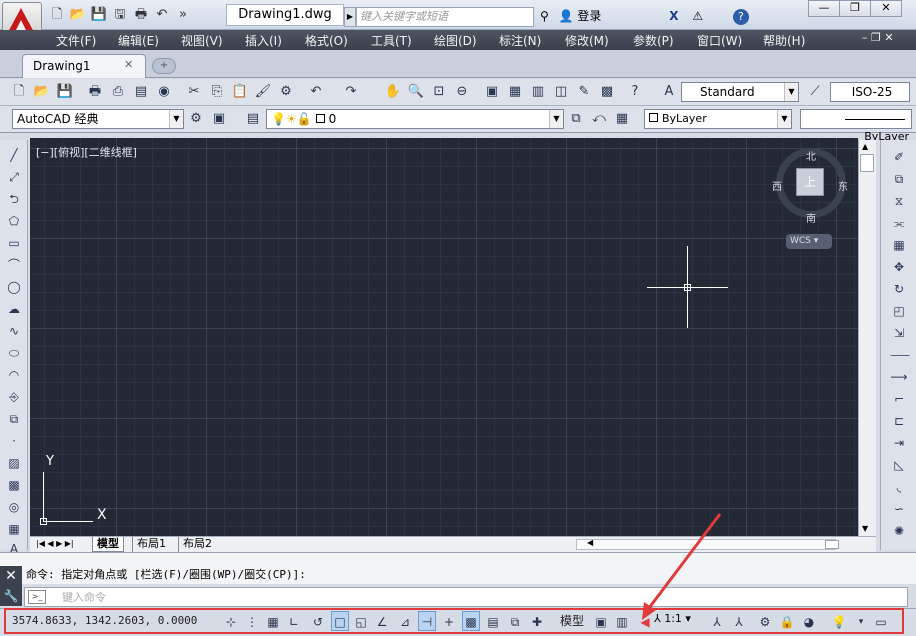  I want to click on compass-west: 西, so click(777, 185).